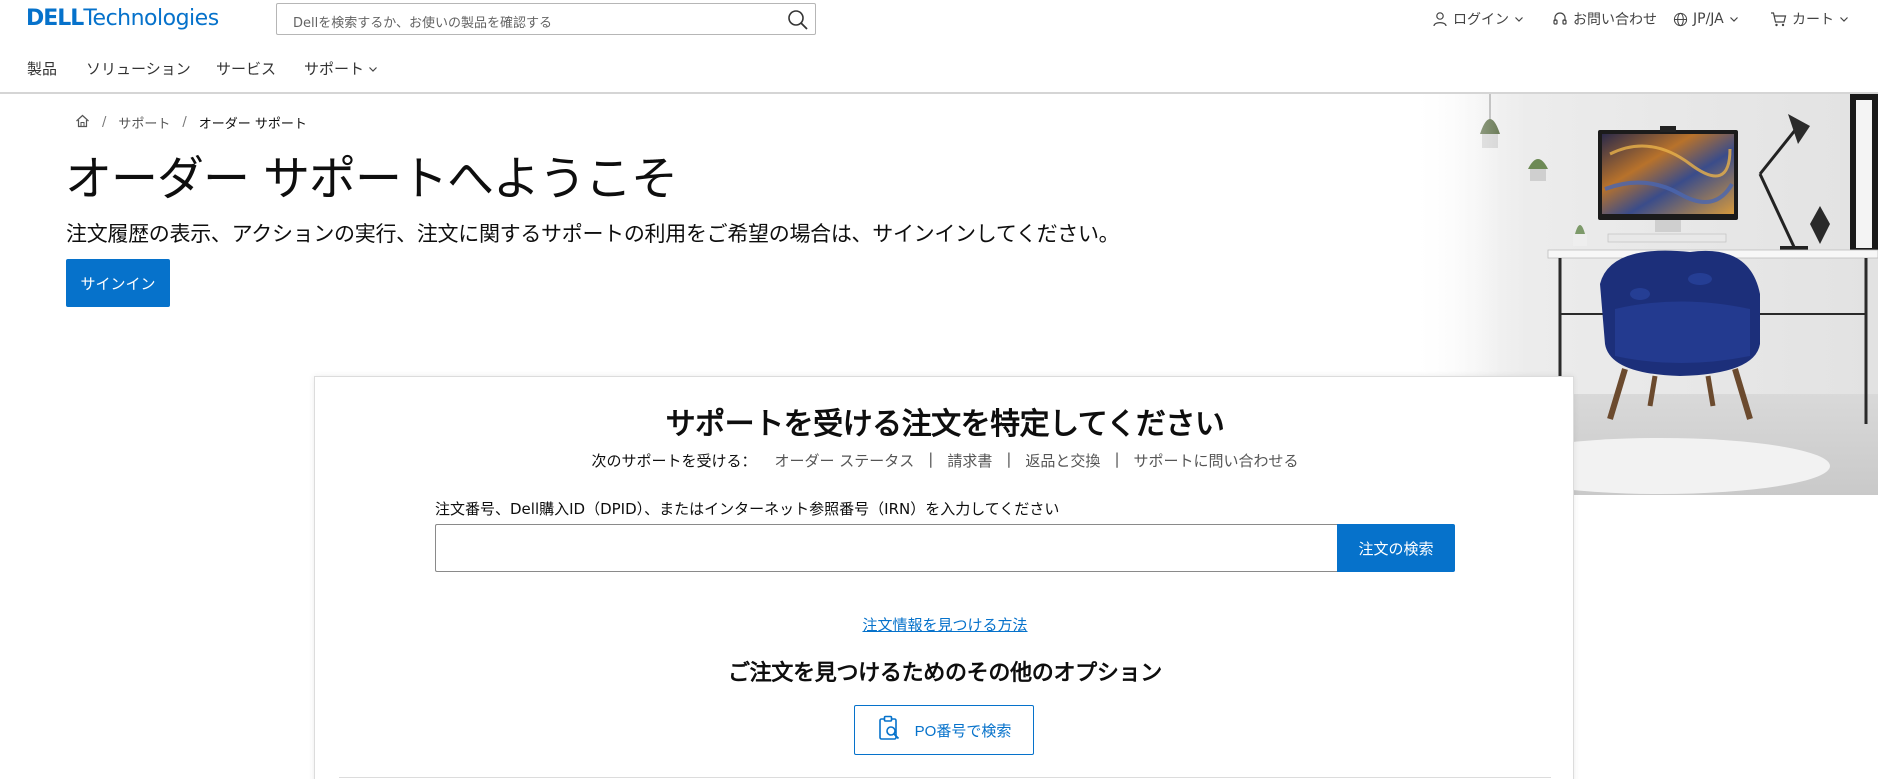 The image size is (1878, 779). What do you see at coordinates (845, 460) in the screenshot?
I see `link-order-status: オーダー ステータス` at bounding box center [845, 460].